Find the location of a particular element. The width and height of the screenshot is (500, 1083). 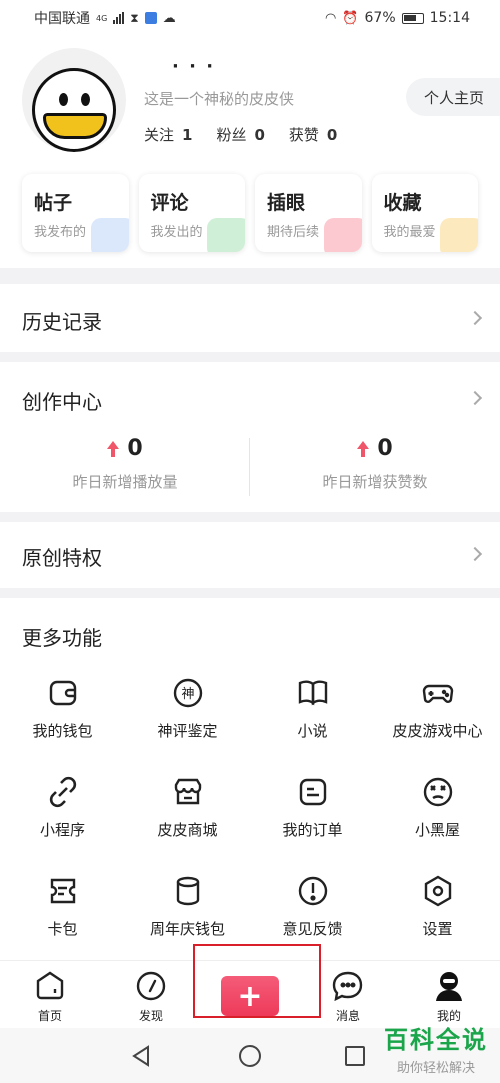

feature-game-center: 皮皮游戏中心 is located at coordinates (437, 717).